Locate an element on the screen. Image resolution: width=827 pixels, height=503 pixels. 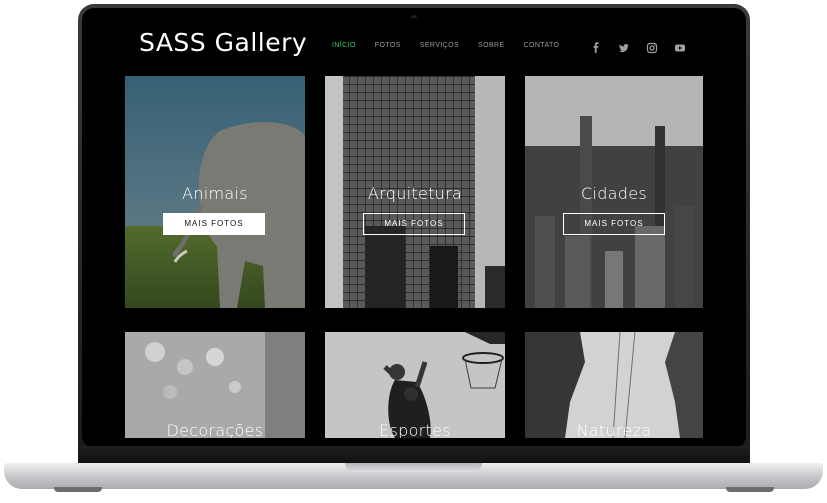
card-title: Cidades is located at coordinates (613, 193).